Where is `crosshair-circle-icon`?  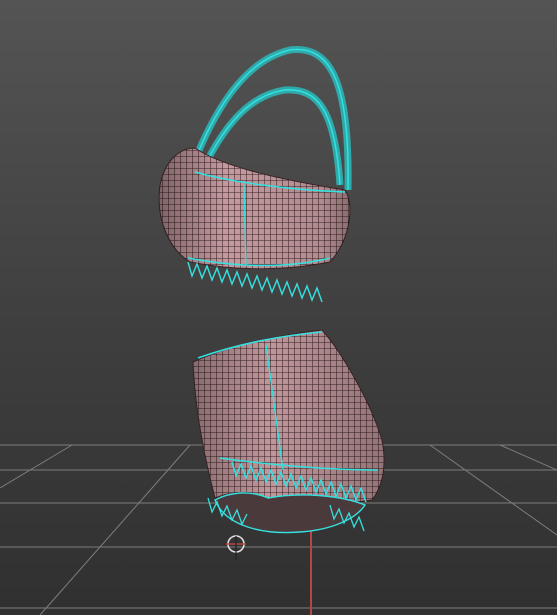
crosshair-circle-icon is located at coordinates (236, 547).